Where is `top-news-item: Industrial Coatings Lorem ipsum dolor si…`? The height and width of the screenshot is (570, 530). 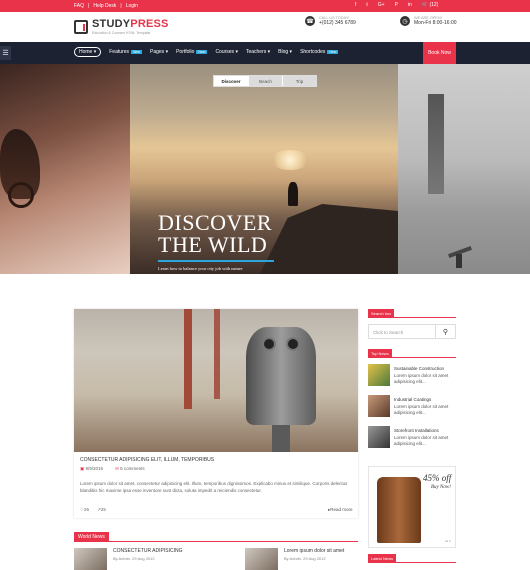
top-news-item: Industrial Coatings Lorem ipsum dolor si… is located at coordinates (412, 406).